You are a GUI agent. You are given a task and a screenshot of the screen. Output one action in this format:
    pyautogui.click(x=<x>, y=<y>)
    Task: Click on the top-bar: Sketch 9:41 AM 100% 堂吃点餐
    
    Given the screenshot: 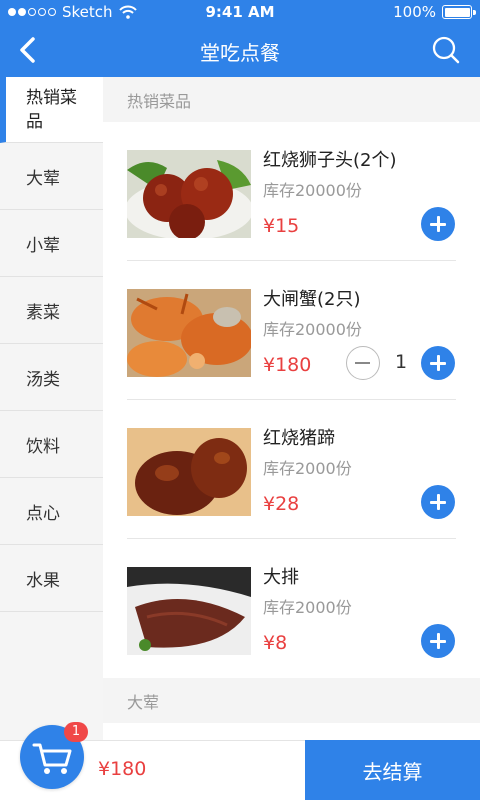 What is the action you would take?
    pyautogui.click(x=240, y=38)
    